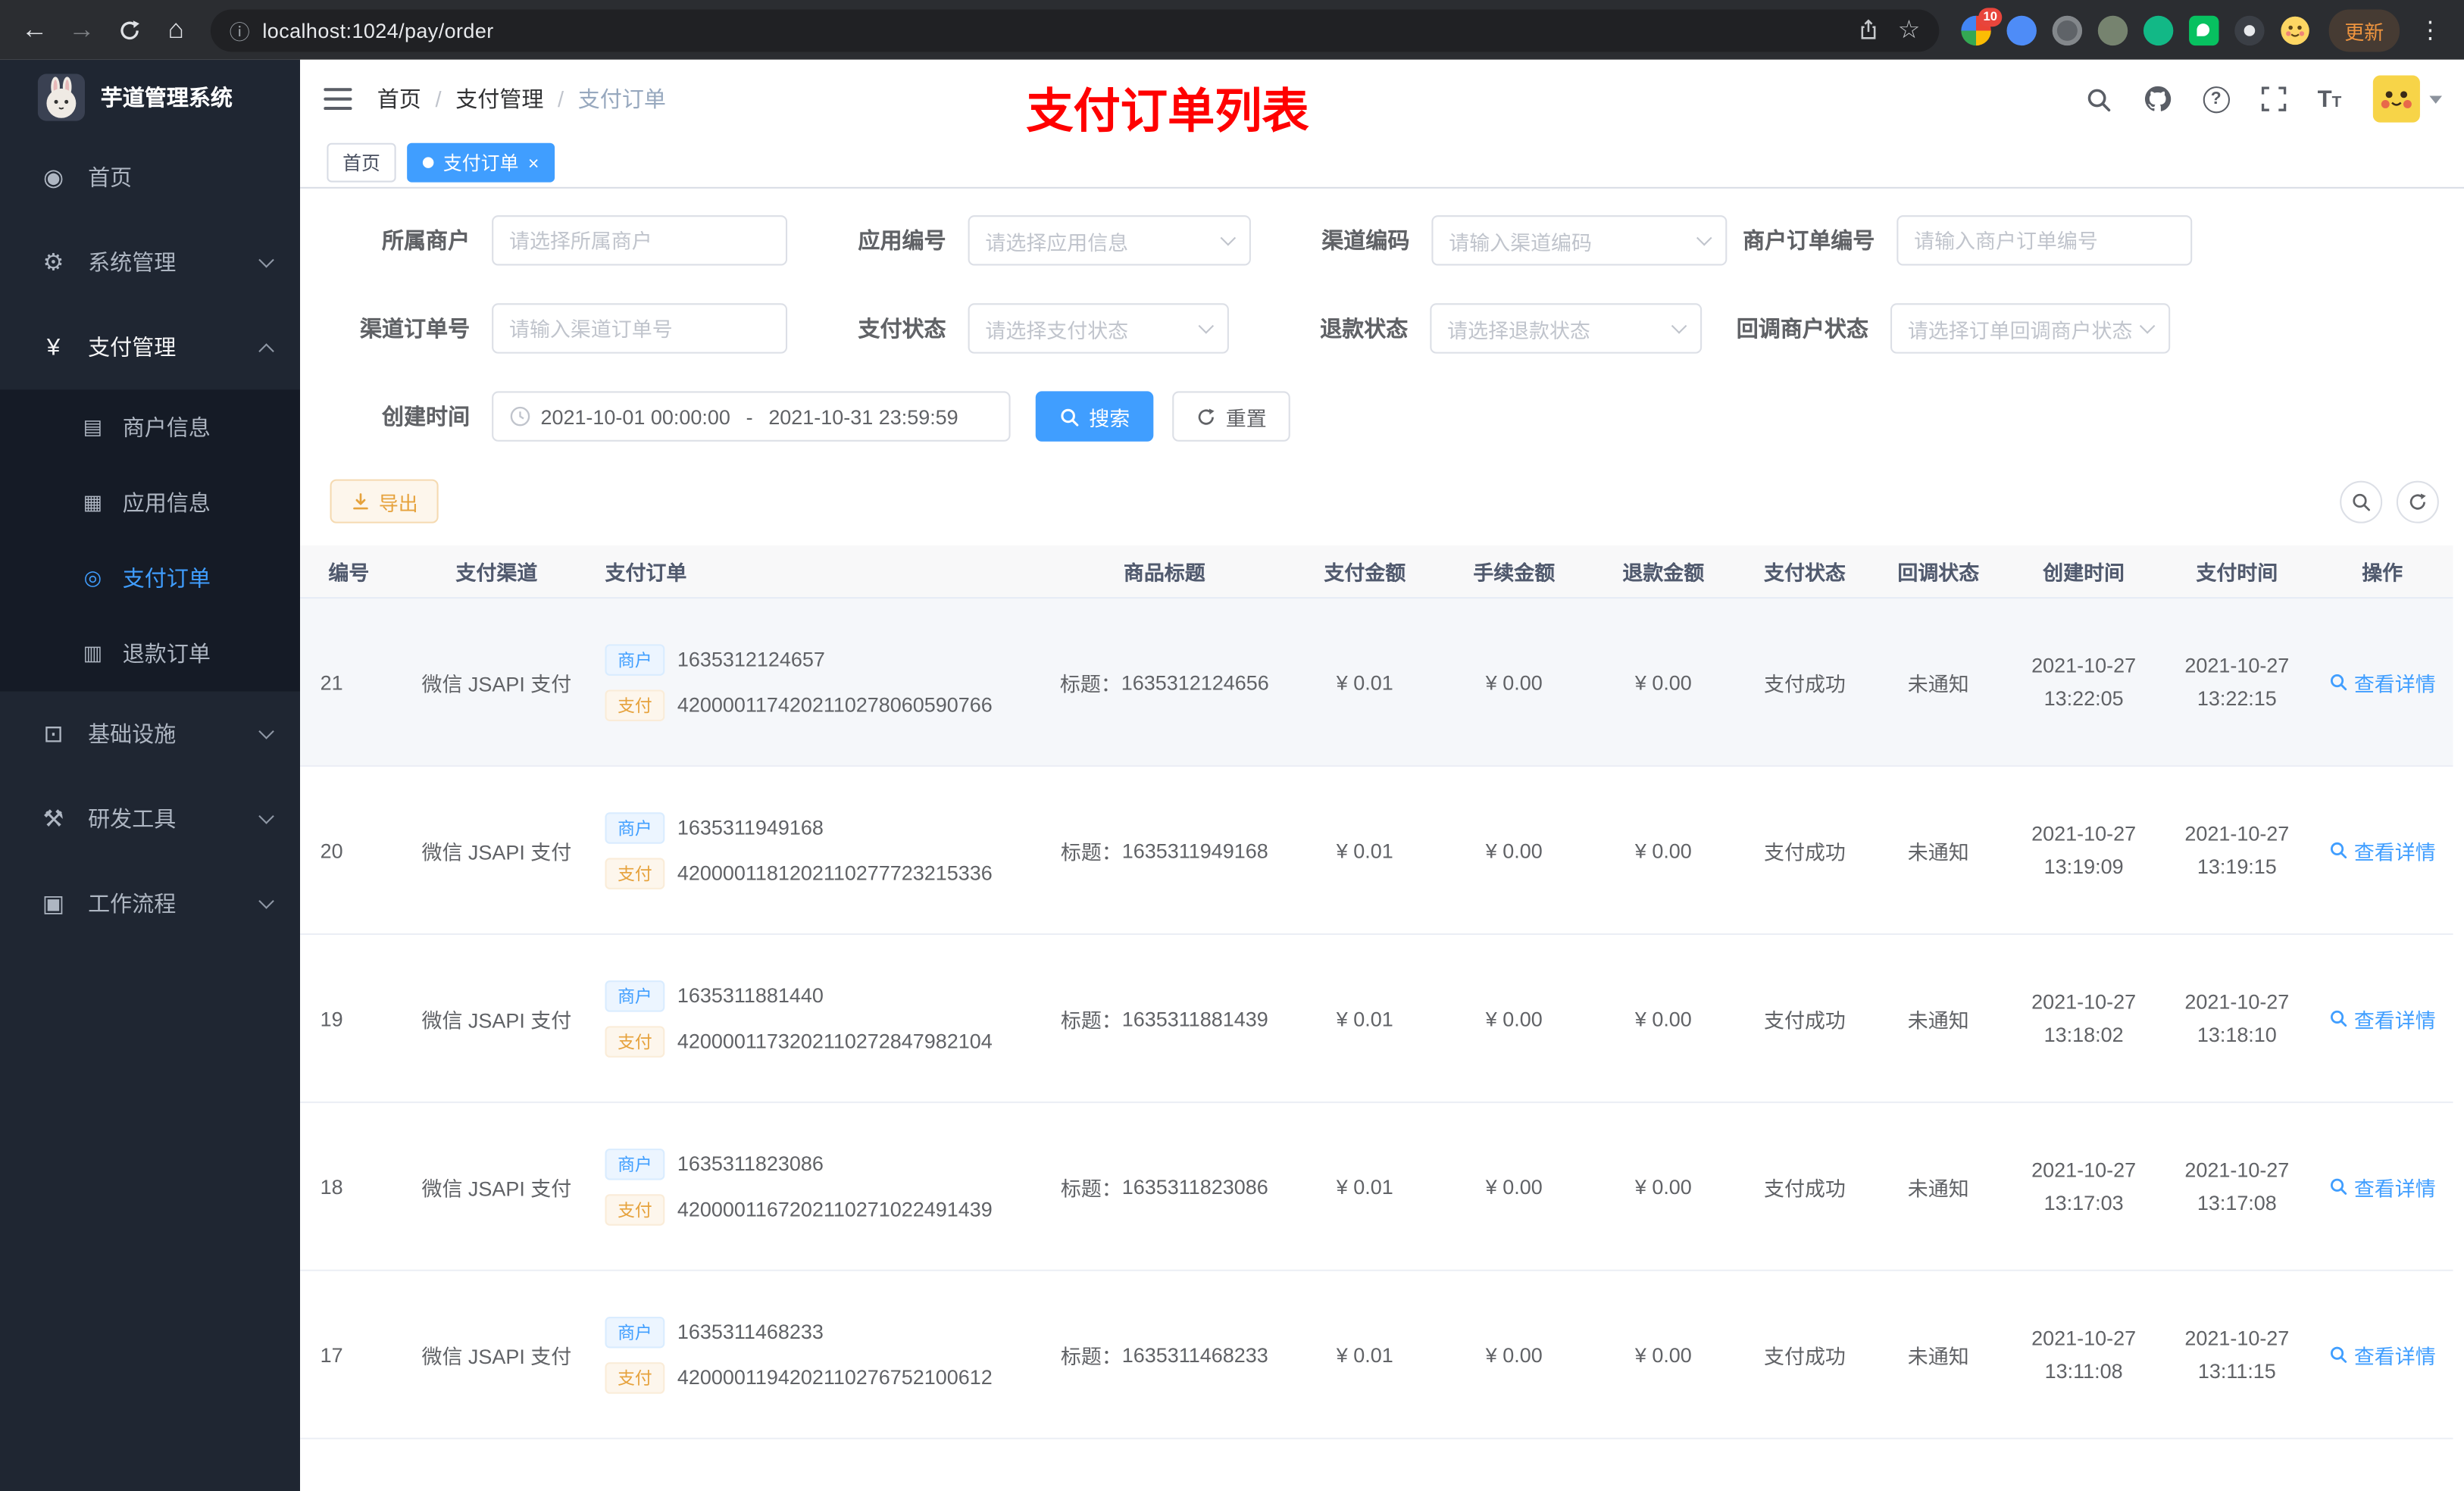 The height and width of the screenshot is (1491, 2464). I want to click on search-button: 搜索, so click(1094, 416).